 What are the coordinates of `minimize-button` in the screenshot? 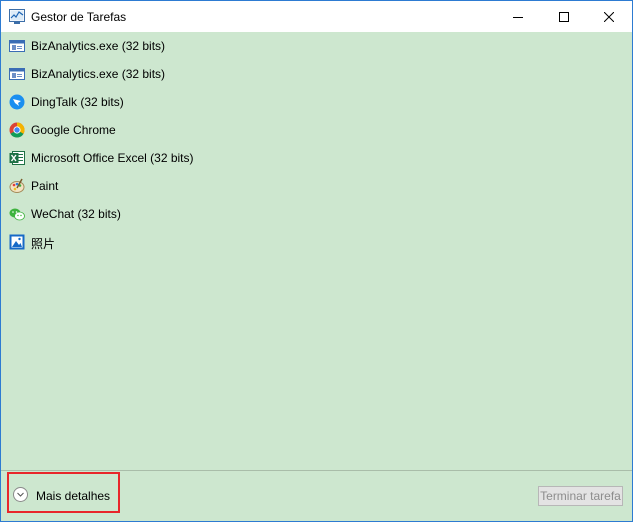 It's located at (518, 16).